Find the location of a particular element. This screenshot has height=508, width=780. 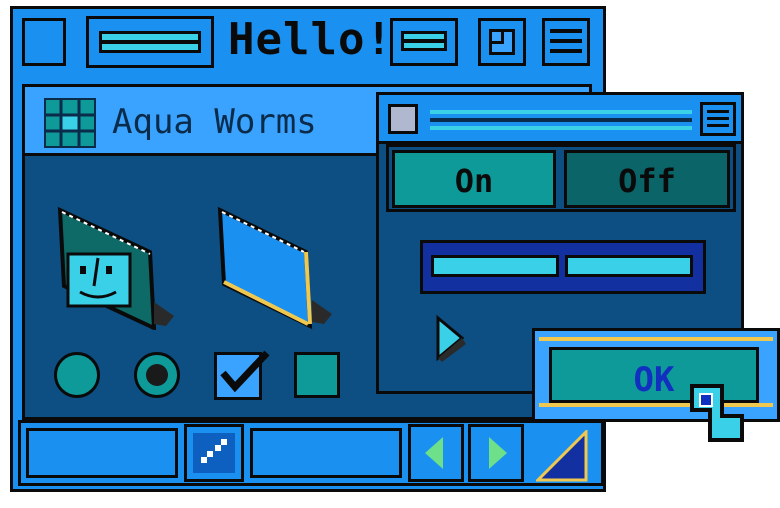

grid-app-icon is located at coordinates (70, 123).